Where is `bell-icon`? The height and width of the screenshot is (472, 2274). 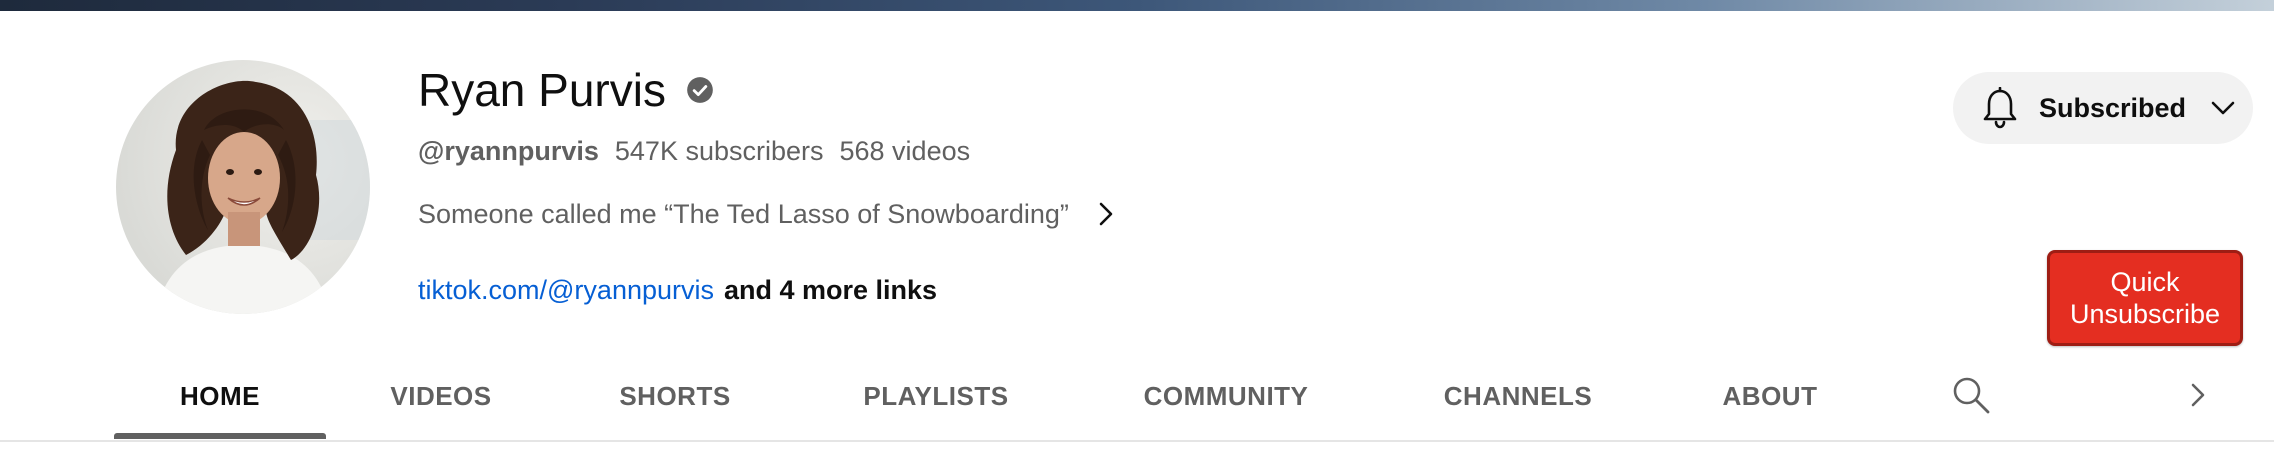 bell-icon is located at coordinates (2000, 107).